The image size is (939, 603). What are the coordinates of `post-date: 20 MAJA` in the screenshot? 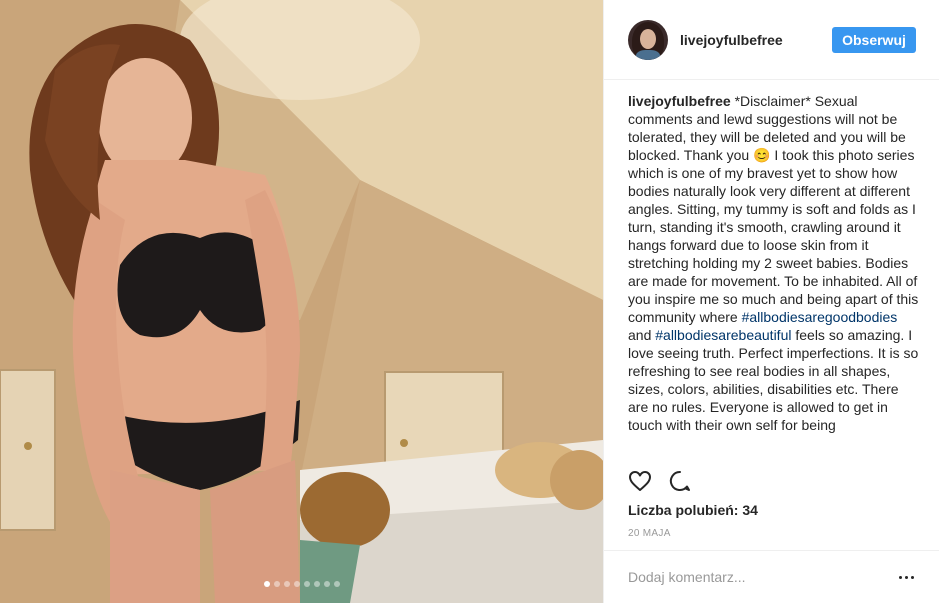 It's located at (649, 533).